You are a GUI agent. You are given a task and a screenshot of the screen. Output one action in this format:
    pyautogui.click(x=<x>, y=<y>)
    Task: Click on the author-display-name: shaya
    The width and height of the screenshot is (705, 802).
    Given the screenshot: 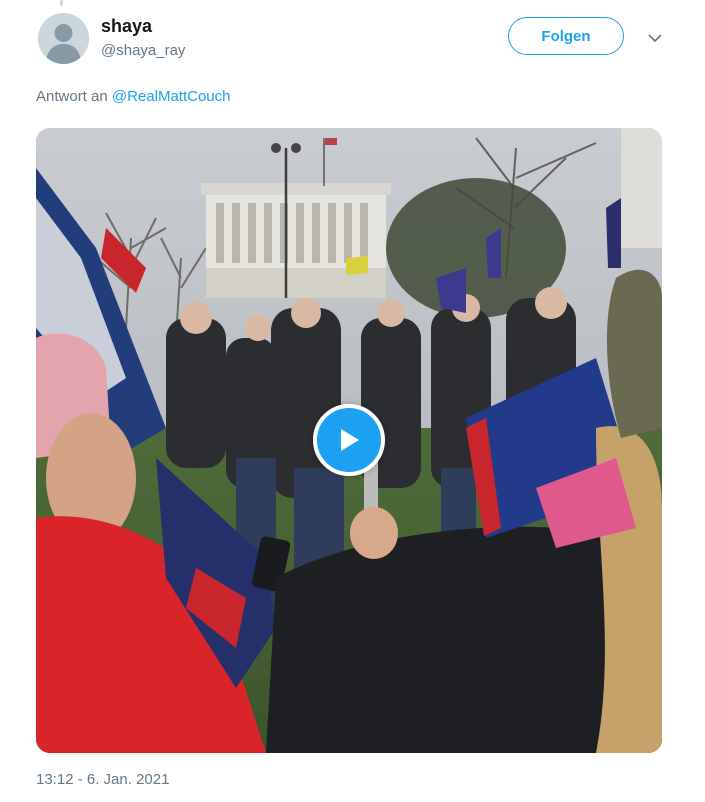 What is the action you would take?
    pyautogui.click(x=126, y=26)
    